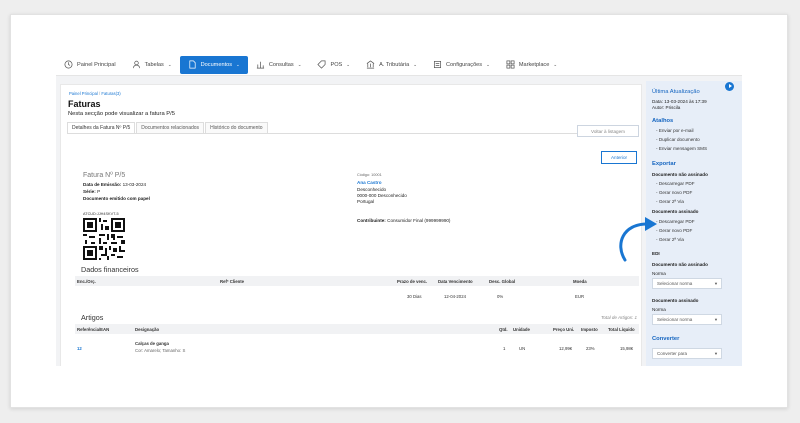 This screenshot has height=423, width=800. I want to click on col-data-venc: Data Vencimento, so click(455, 281).